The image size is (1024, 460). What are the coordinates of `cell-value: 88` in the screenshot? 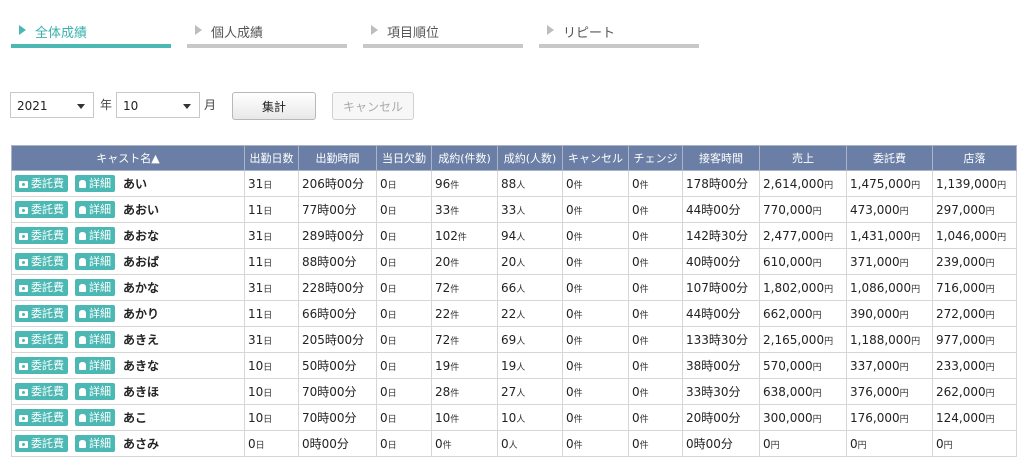 It's located at (509, 183).